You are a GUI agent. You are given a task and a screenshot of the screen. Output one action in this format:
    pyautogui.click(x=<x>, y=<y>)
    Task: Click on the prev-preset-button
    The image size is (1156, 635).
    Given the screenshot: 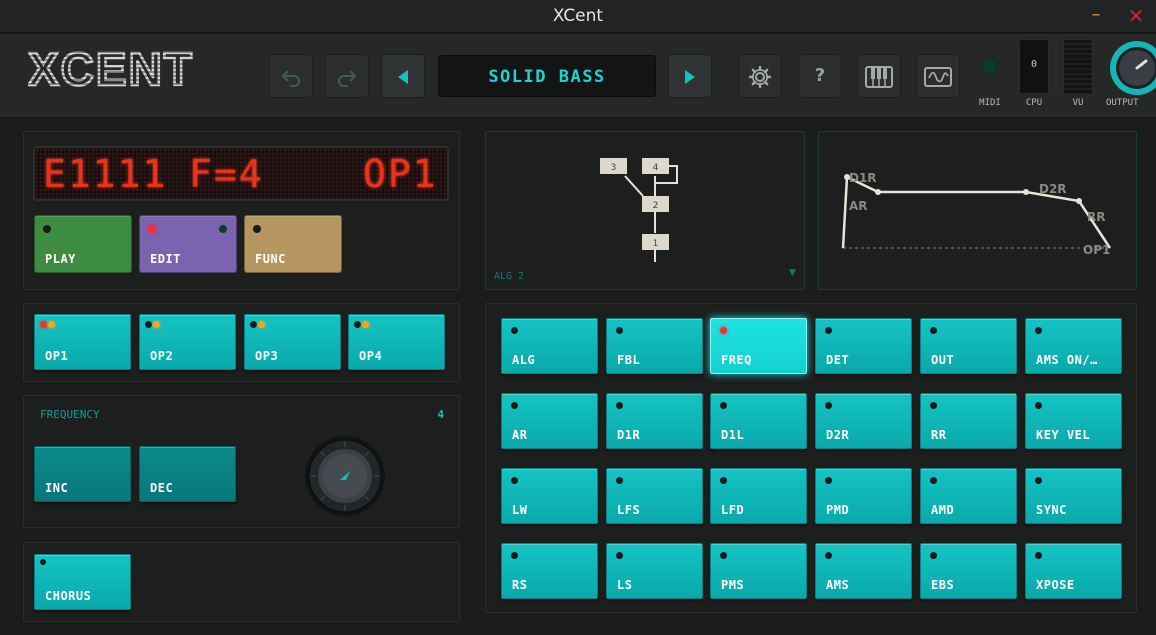 What is the action you would take?
    pyautogui.click(x=403, y=76)
    